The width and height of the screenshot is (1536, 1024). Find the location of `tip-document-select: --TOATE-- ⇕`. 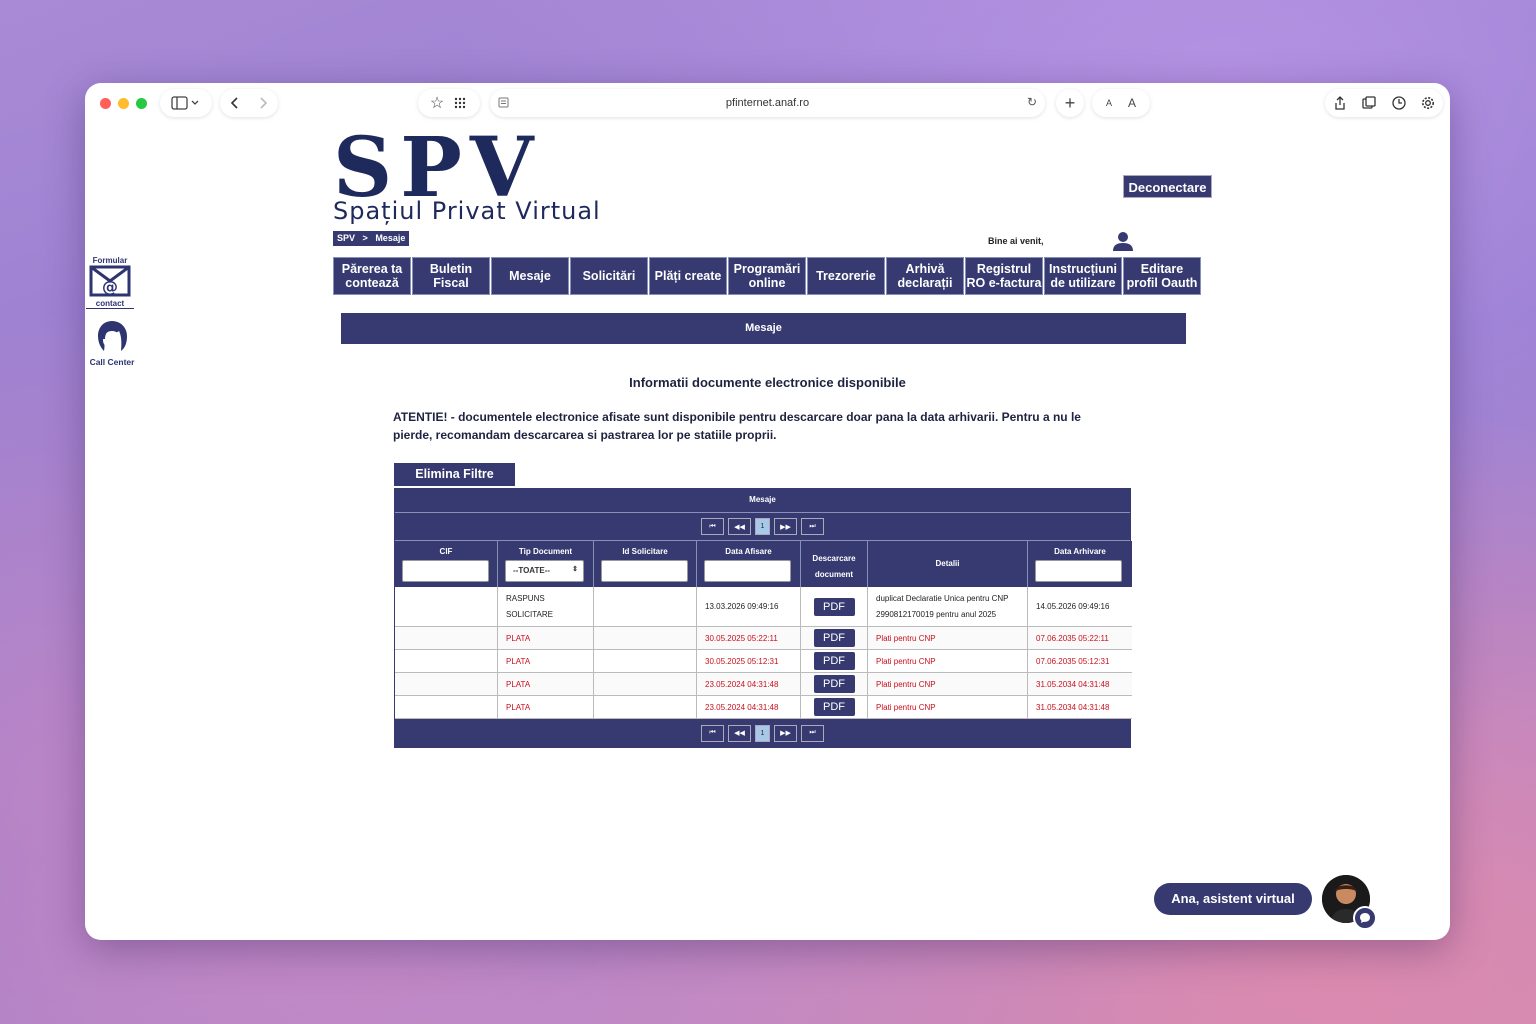

tip-document-select: --TOATE-- ⇕ is located at coordinates (544, 571).